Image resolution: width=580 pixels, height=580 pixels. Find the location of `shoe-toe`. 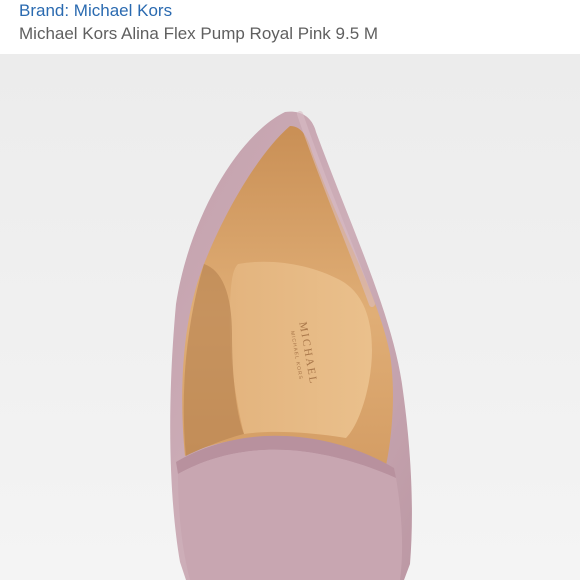

shoe-toe is located at coordinates (290, 514).